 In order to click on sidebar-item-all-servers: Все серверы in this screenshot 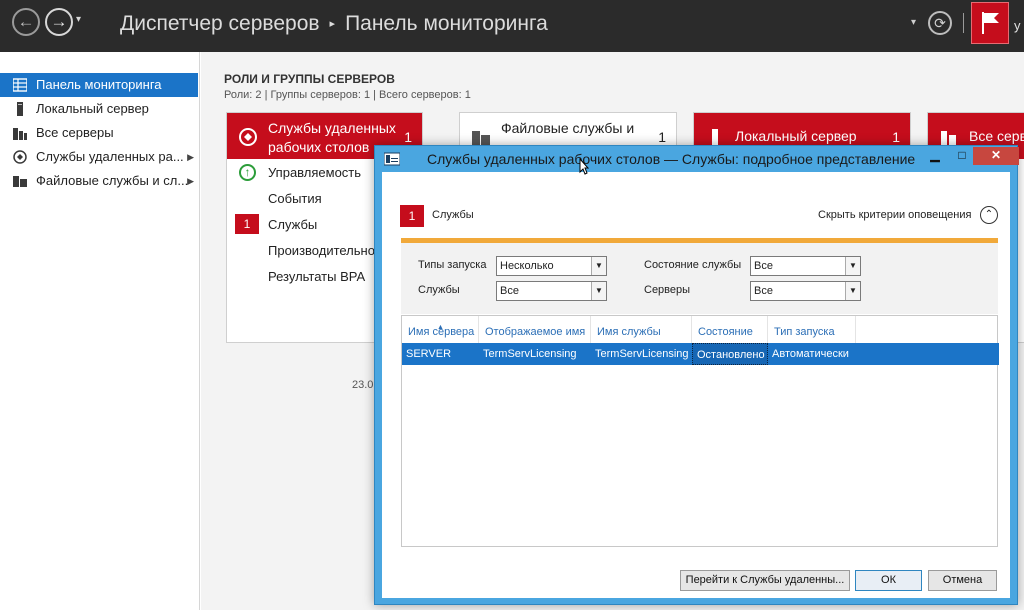, I will do `click(99, 133)`.